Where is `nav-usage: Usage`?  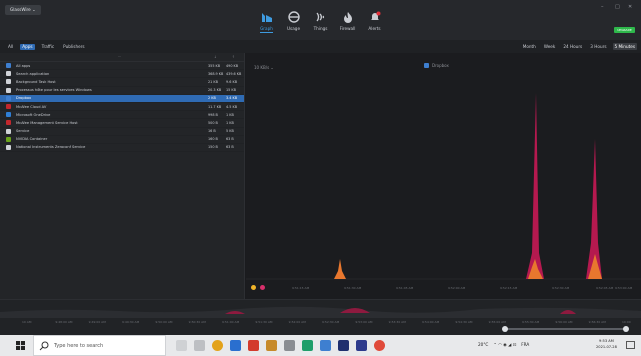
nav-usage: Usage is located at coordinates (293, 23).